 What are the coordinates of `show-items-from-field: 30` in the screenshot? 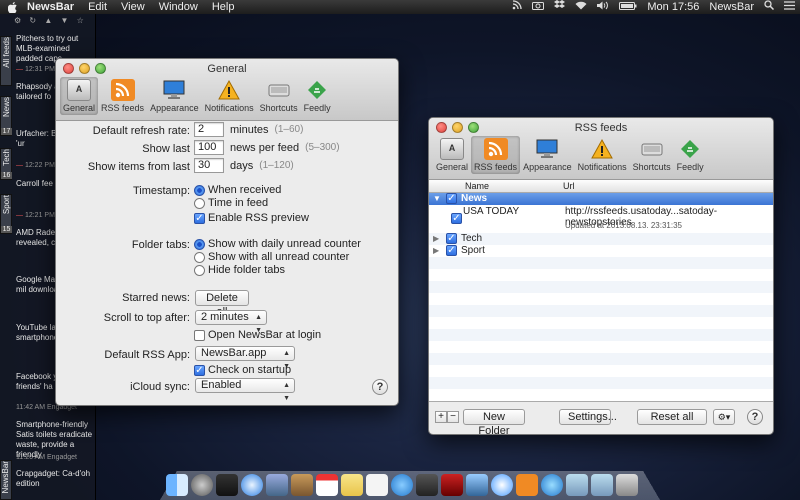 It's located at (209, 165).